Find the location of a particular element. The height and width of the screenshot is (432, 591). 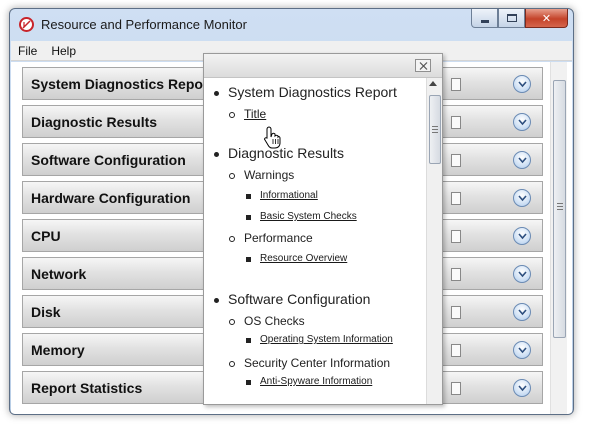

section-label: Network is located at coordinates (59, 274).